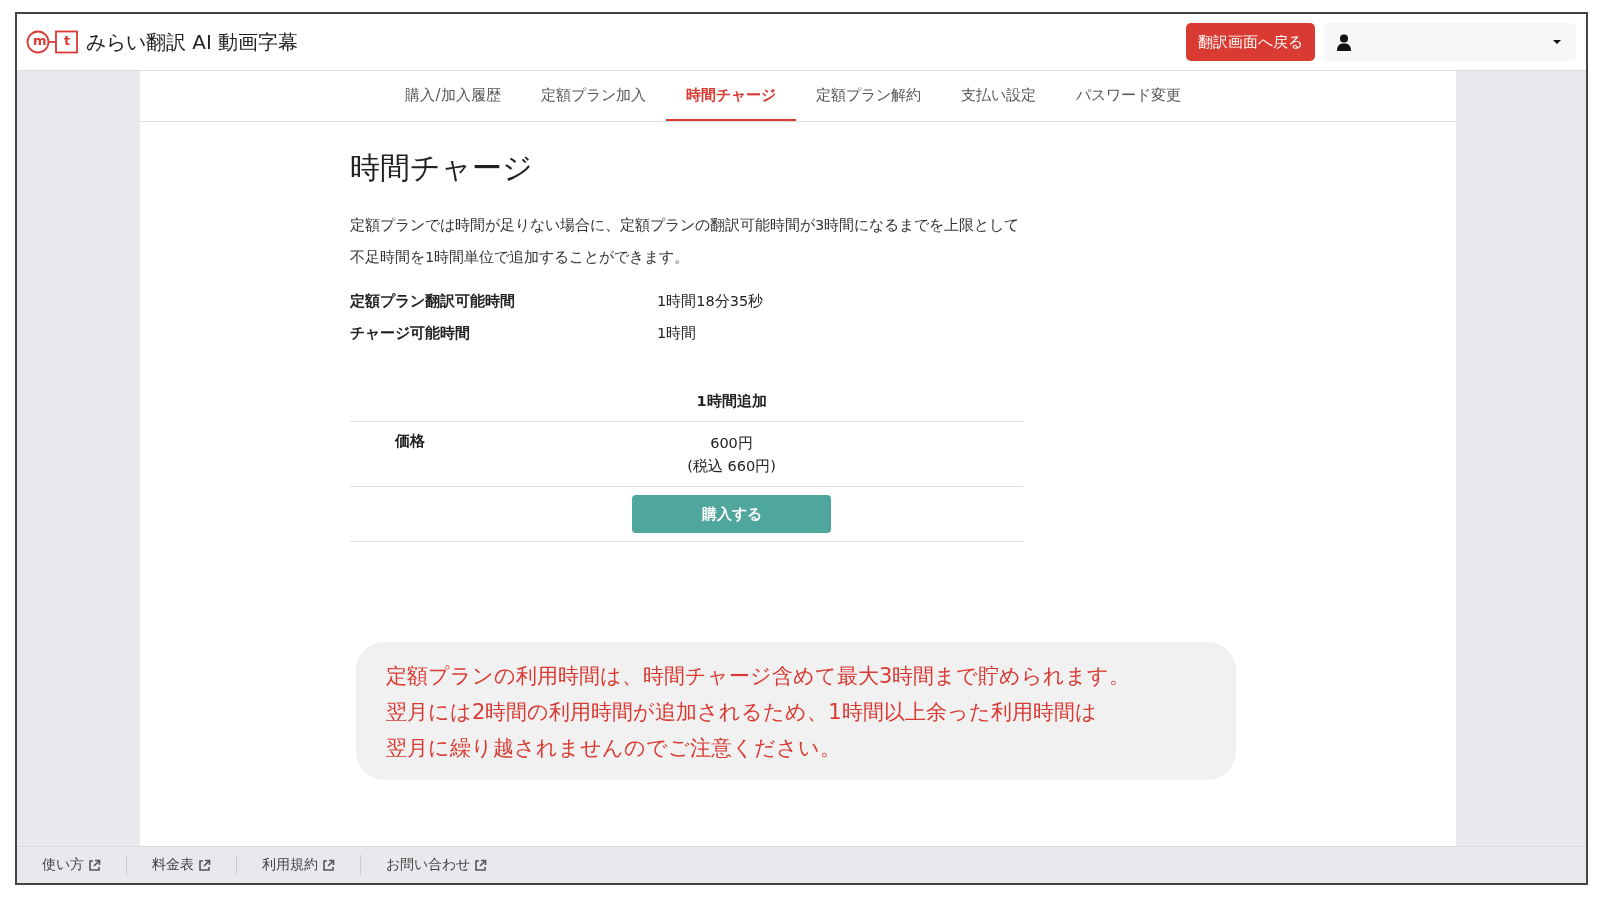  I want to click on price-with-tax: (税込 660円), so click(731, 466).